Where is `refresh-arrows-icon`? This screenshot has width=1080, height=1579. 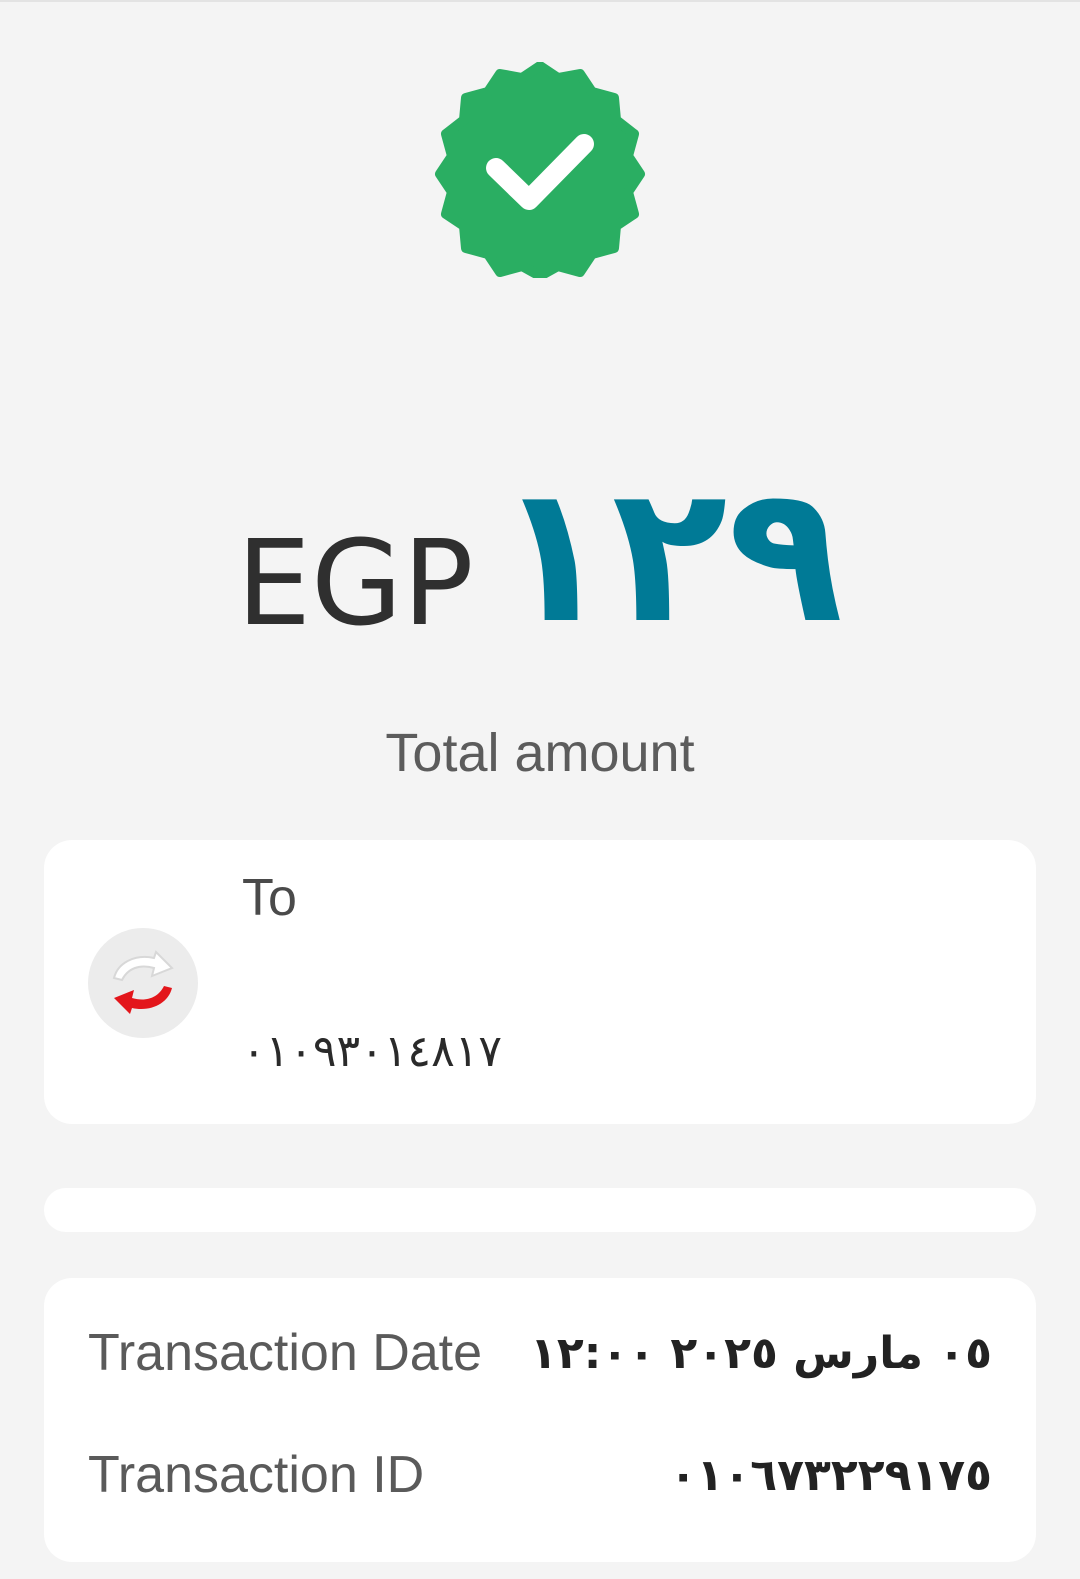 refresh-arrows-icon is located at coordinates (143, 982).